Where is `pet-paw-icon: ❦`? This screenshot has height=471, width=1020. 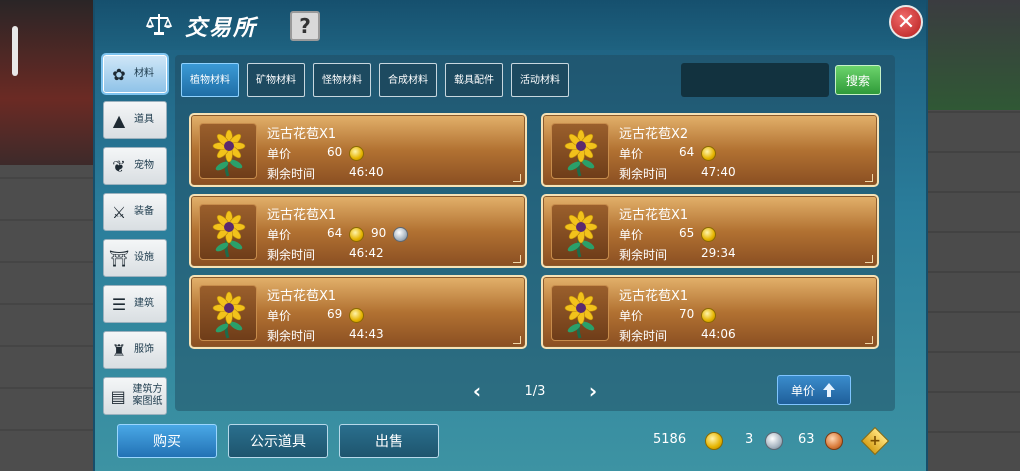
pet-paw-icon: ❦ is located at coordinates (119, 166).